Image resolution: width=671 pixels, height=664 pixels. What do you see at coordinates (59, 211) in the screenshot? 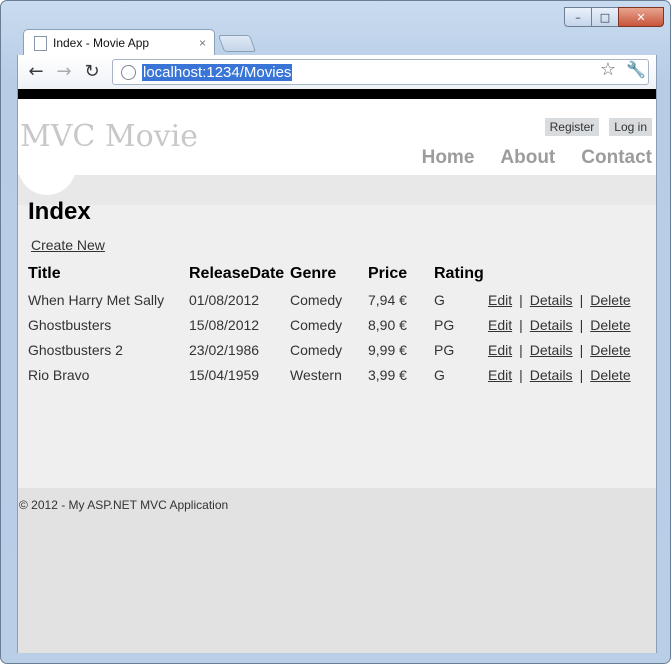
I see `page-title: Index` at bounding box center [59, 211].